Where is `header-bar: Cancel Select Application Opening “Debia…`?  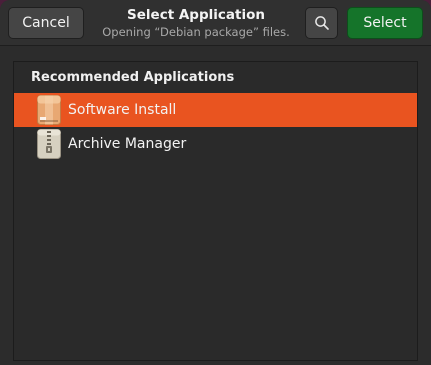
header-bar: Cancel Select Application Opening “Debia… is located at coordinates (215, 23).